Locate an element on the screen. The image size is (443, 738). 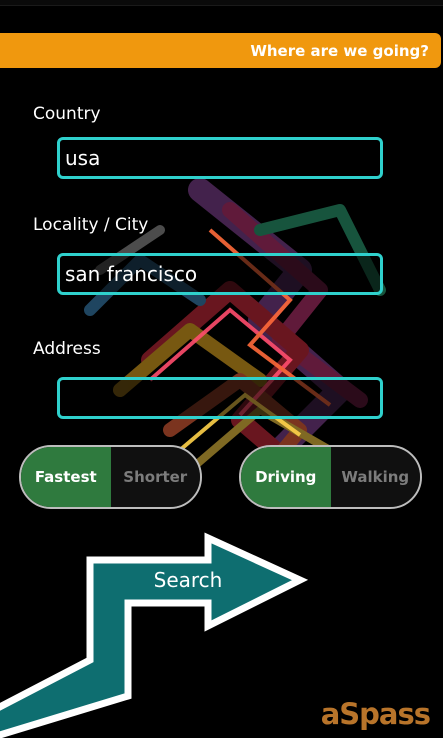
fastest-option: Fastest is located at coordinates (66, 477).